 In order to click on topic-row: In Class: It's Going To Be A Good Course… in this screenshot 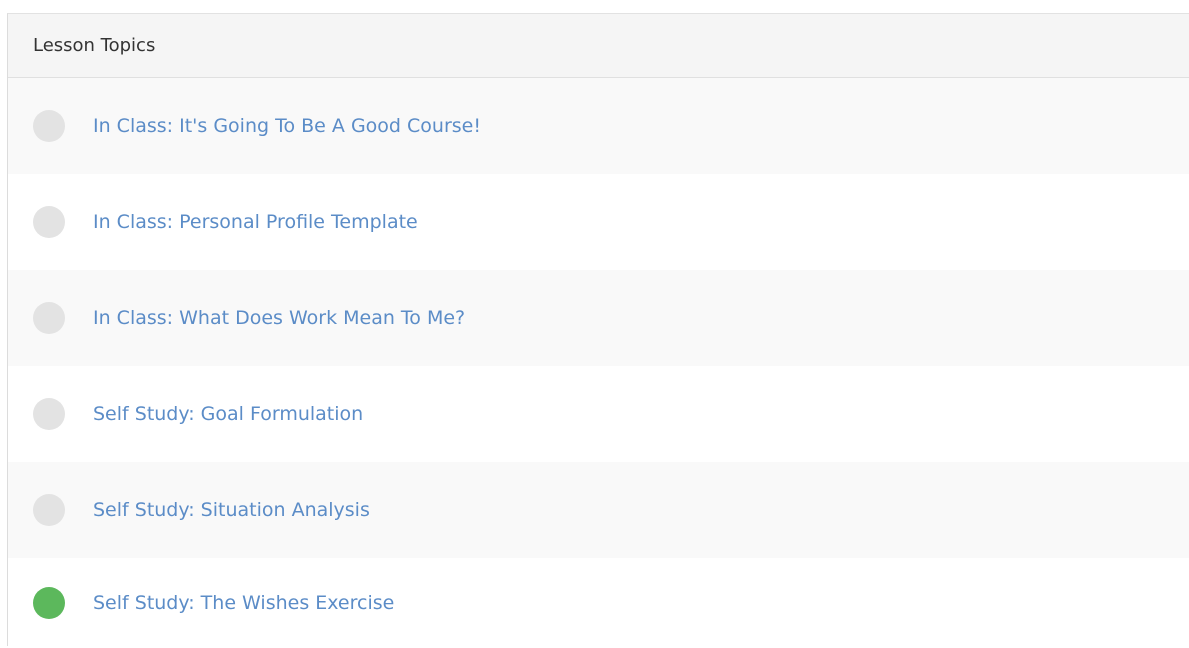, I will do `click(598, 126)`.